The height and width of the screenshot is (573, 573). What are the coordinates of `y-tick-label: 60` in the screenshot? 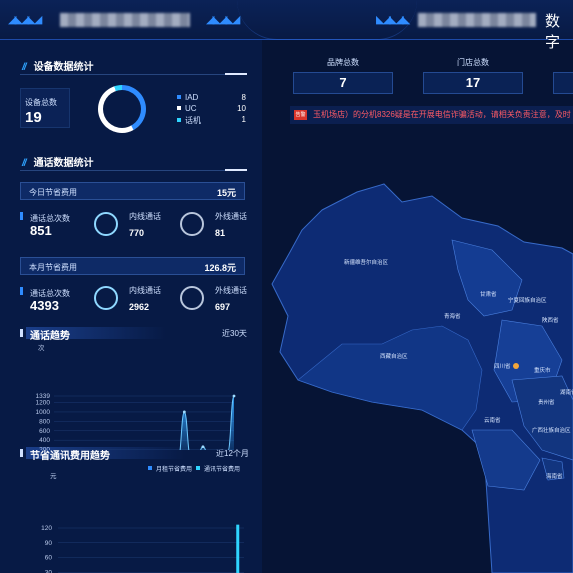 It's located at (49, 558).